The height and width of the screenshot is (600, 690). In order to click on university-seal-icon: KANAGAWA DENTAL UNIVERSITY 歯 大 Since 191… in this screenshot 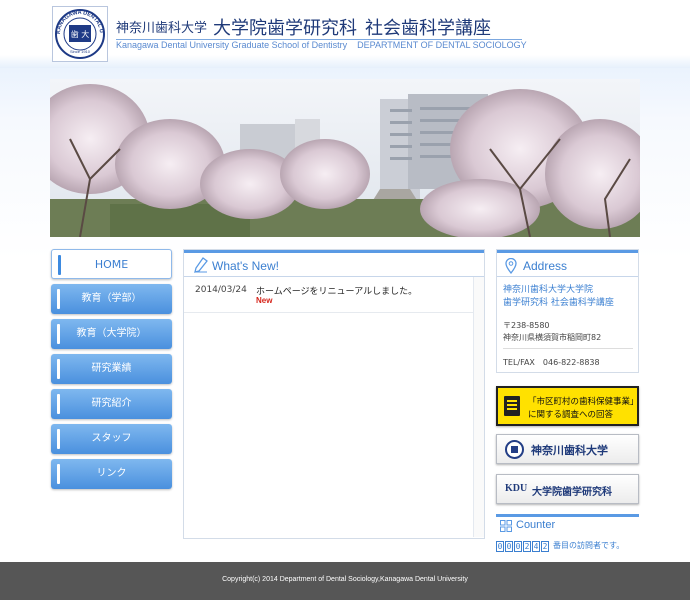, I will do `click(79, 33)`.